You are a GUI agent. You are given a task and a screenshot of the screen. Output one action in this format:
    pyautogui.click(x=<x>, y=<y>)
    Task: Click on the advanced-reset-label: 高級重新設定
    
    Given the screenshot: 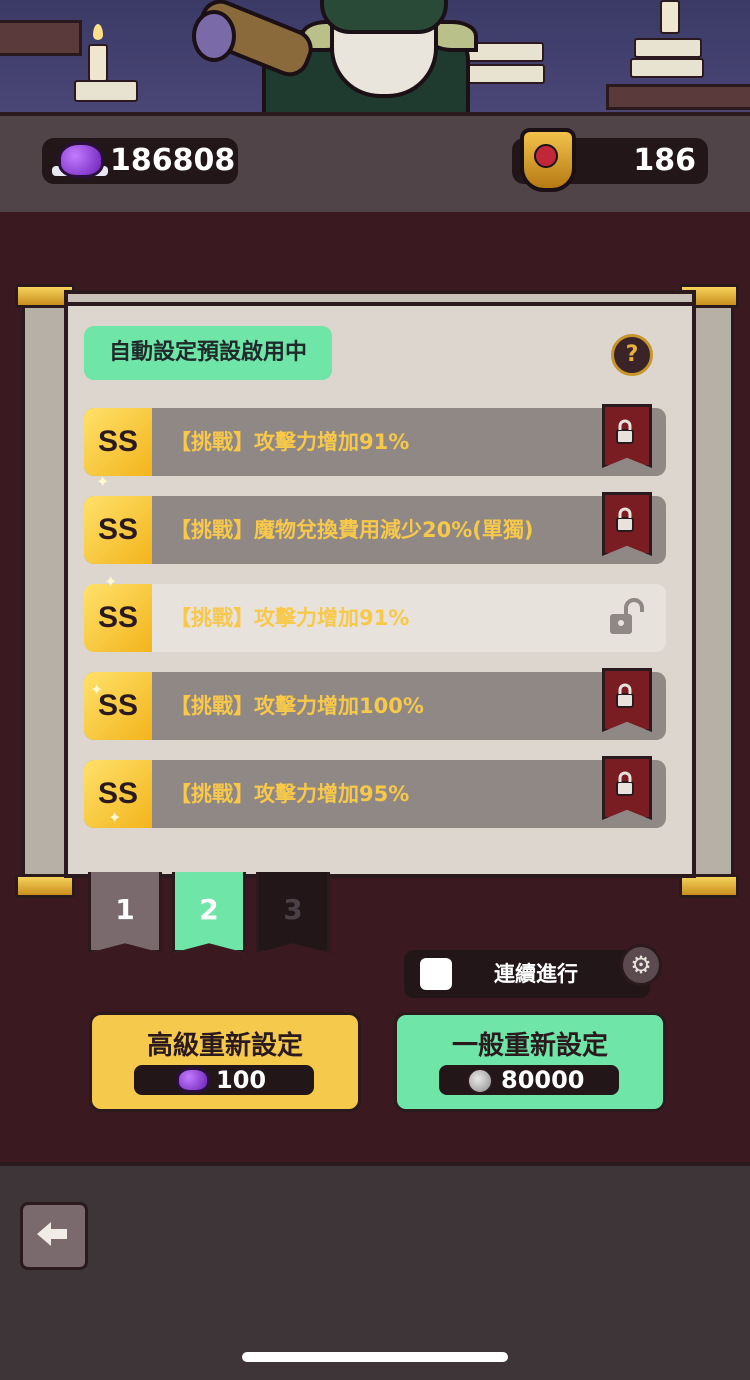 What is the action you would take?
    pyautogui.click(x=224, y=1046)
    